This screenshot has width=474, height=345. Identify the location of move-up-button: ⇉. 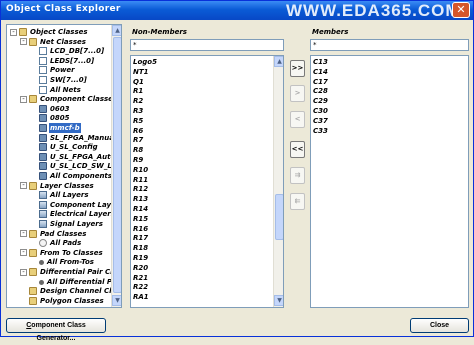
(297, 175).